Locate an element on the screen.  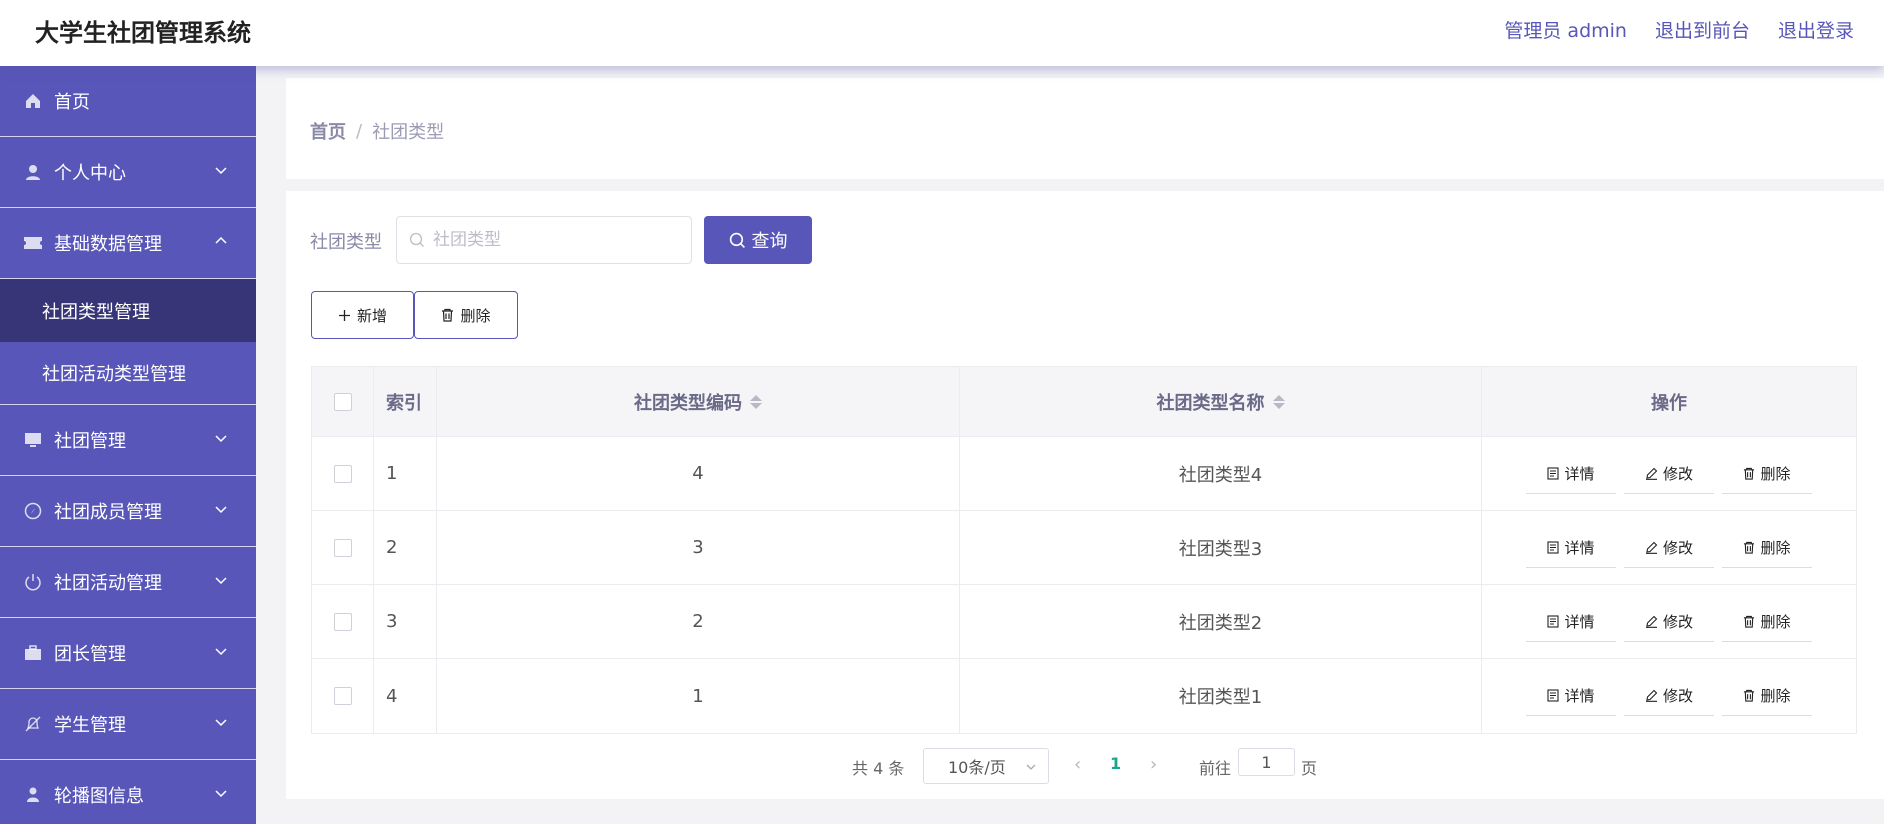
select-all-checkbox is located at coordinates (342, 401).